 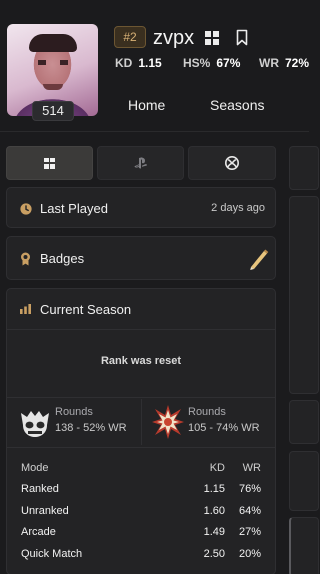 What do you see at coordinates (228, 63) in the screenshot?
I see `hs-value: 67%` at bounding box center [228, 63].